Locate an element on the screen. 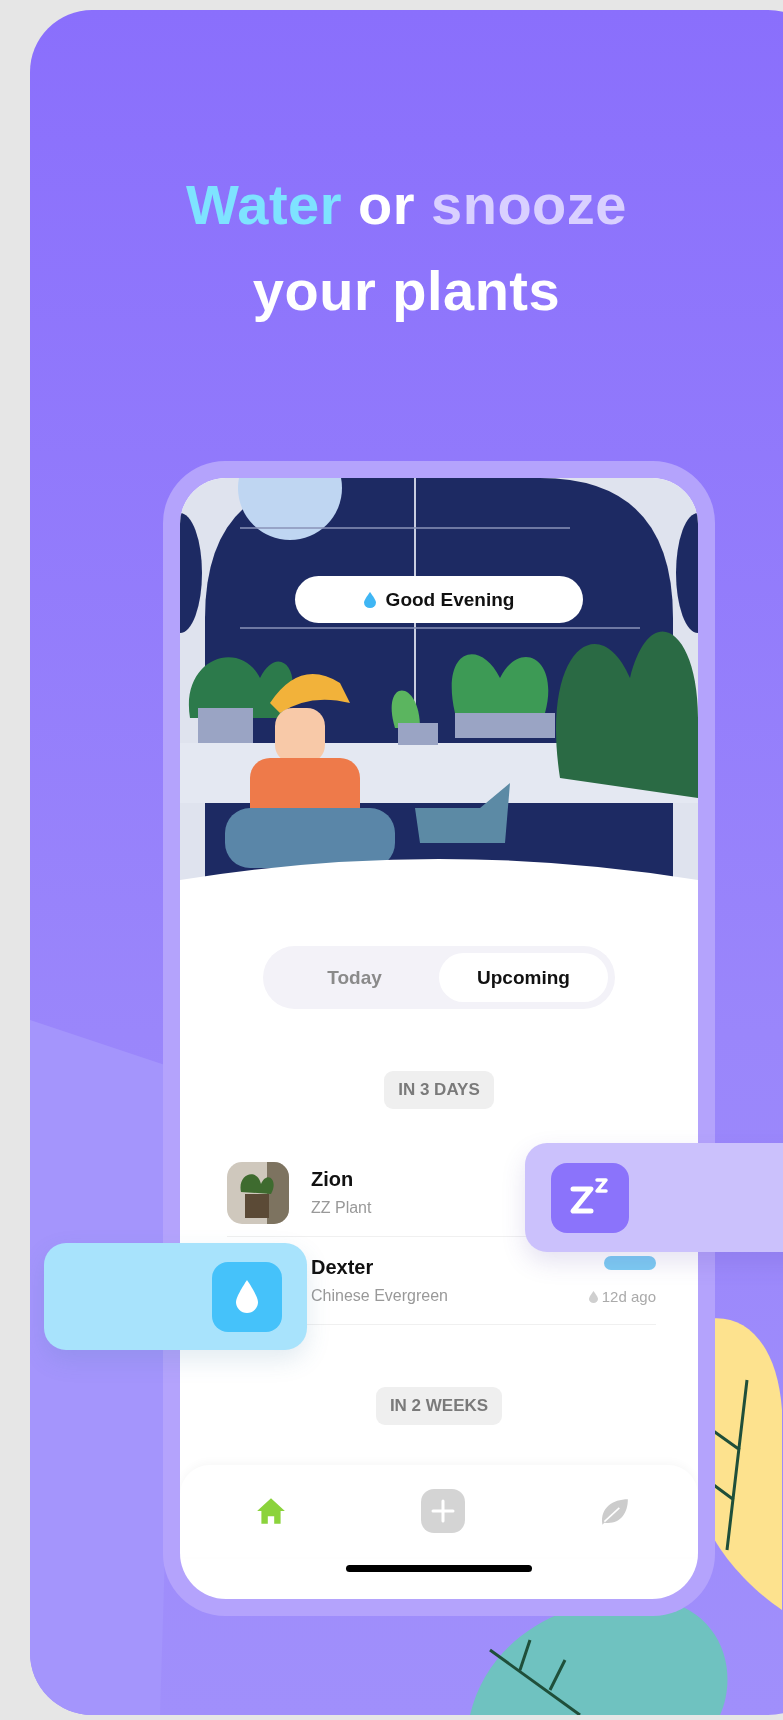 This screenshot has height=1720, width=783. last-watered: 12d ago is located at coordinates (628, 1297).